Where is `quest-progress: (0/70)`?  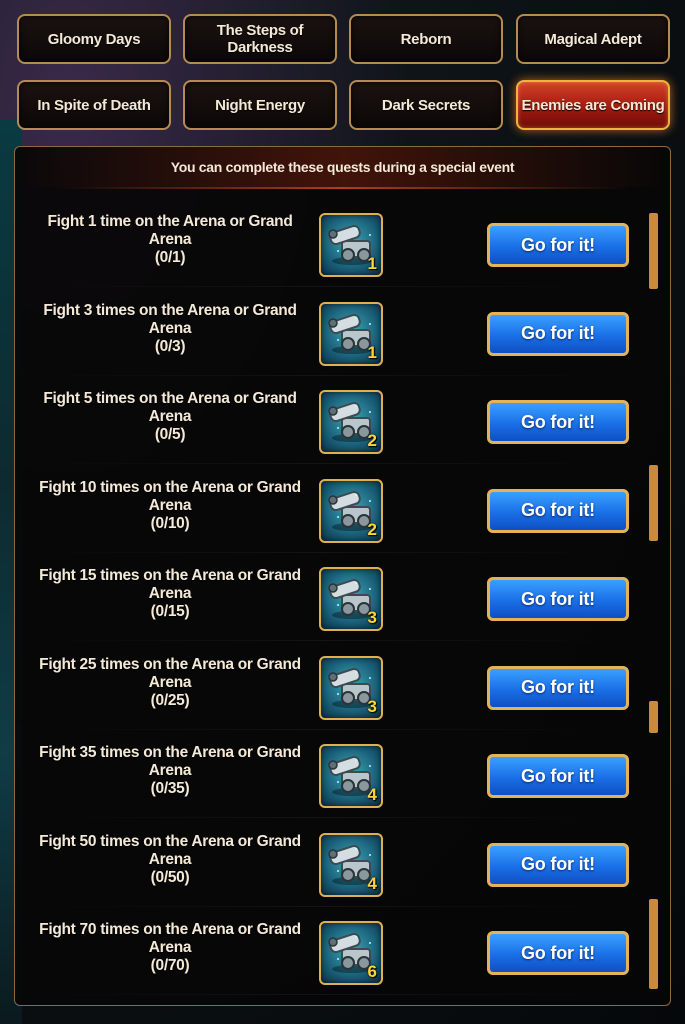
quest-progress: (0/70) is located at coordinates (170, 965).